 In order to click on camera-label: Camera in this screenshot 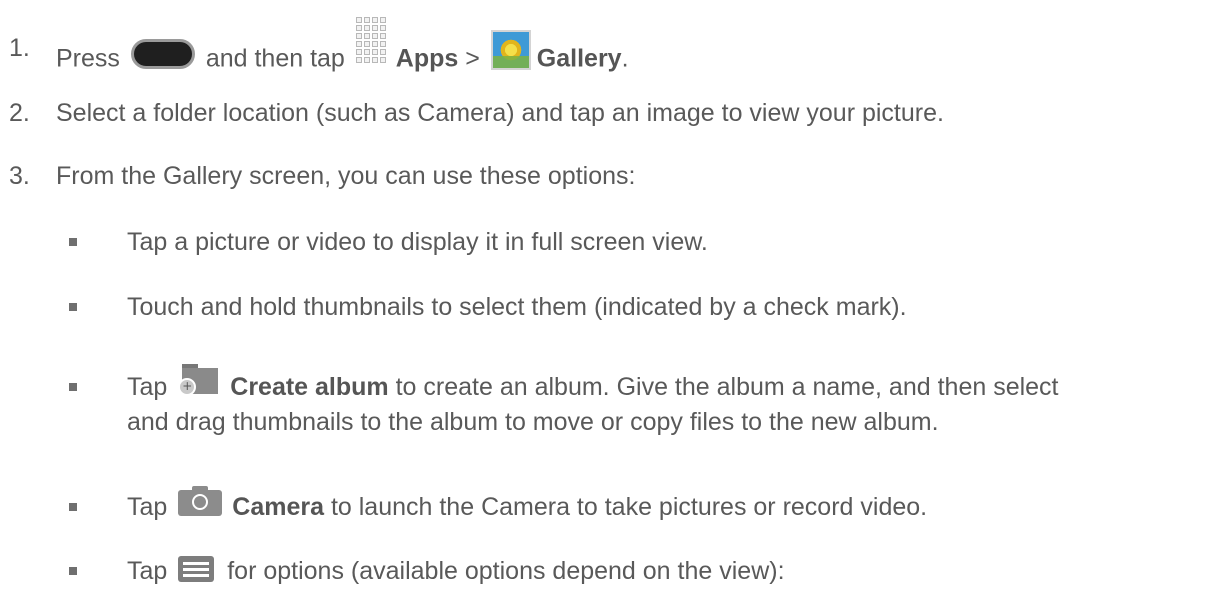, I will do `click(278, 507)`.